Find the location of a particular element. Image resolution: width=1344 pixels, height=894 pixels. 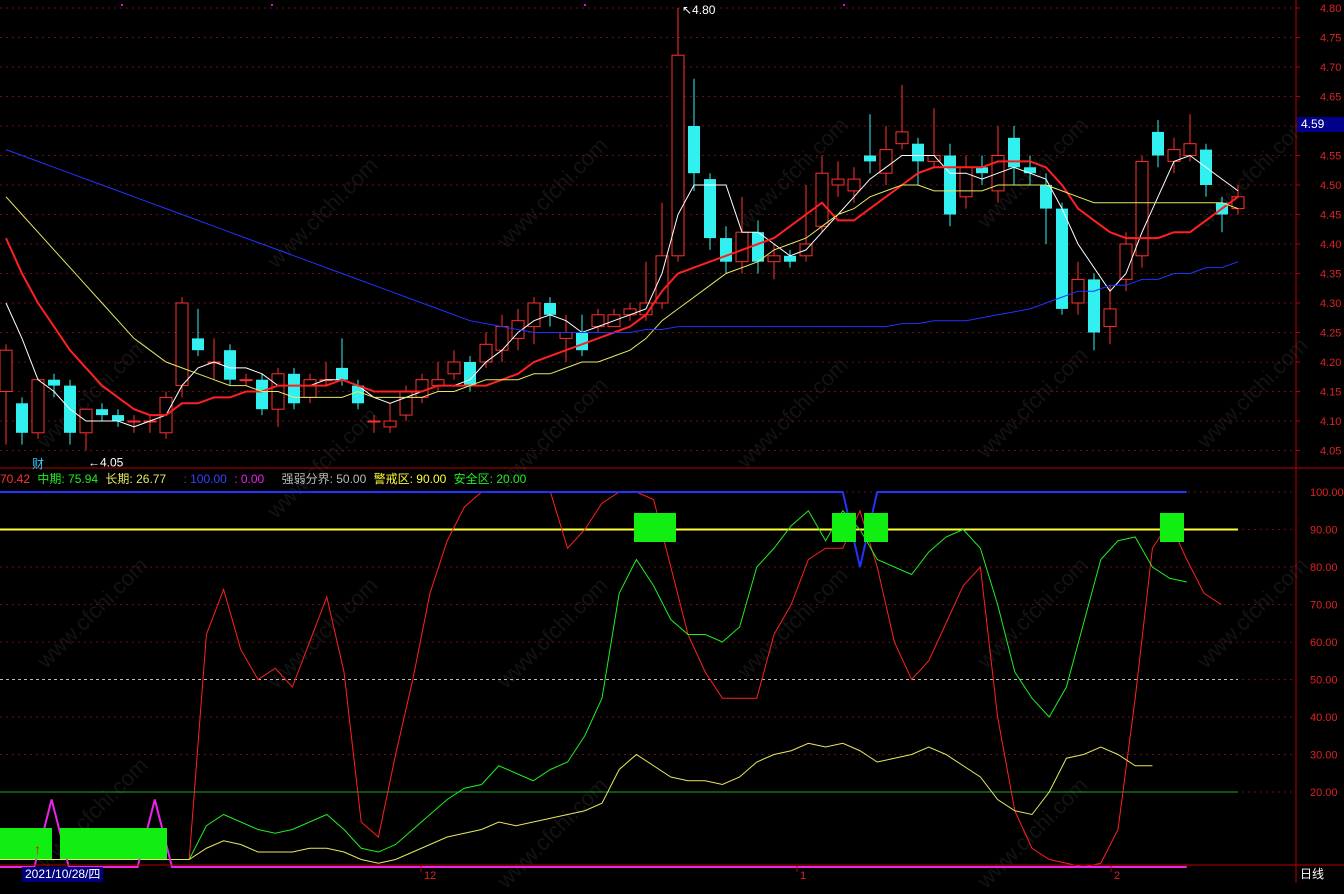

legend-upper: : 100.00 is located at coordinates (205, 479).